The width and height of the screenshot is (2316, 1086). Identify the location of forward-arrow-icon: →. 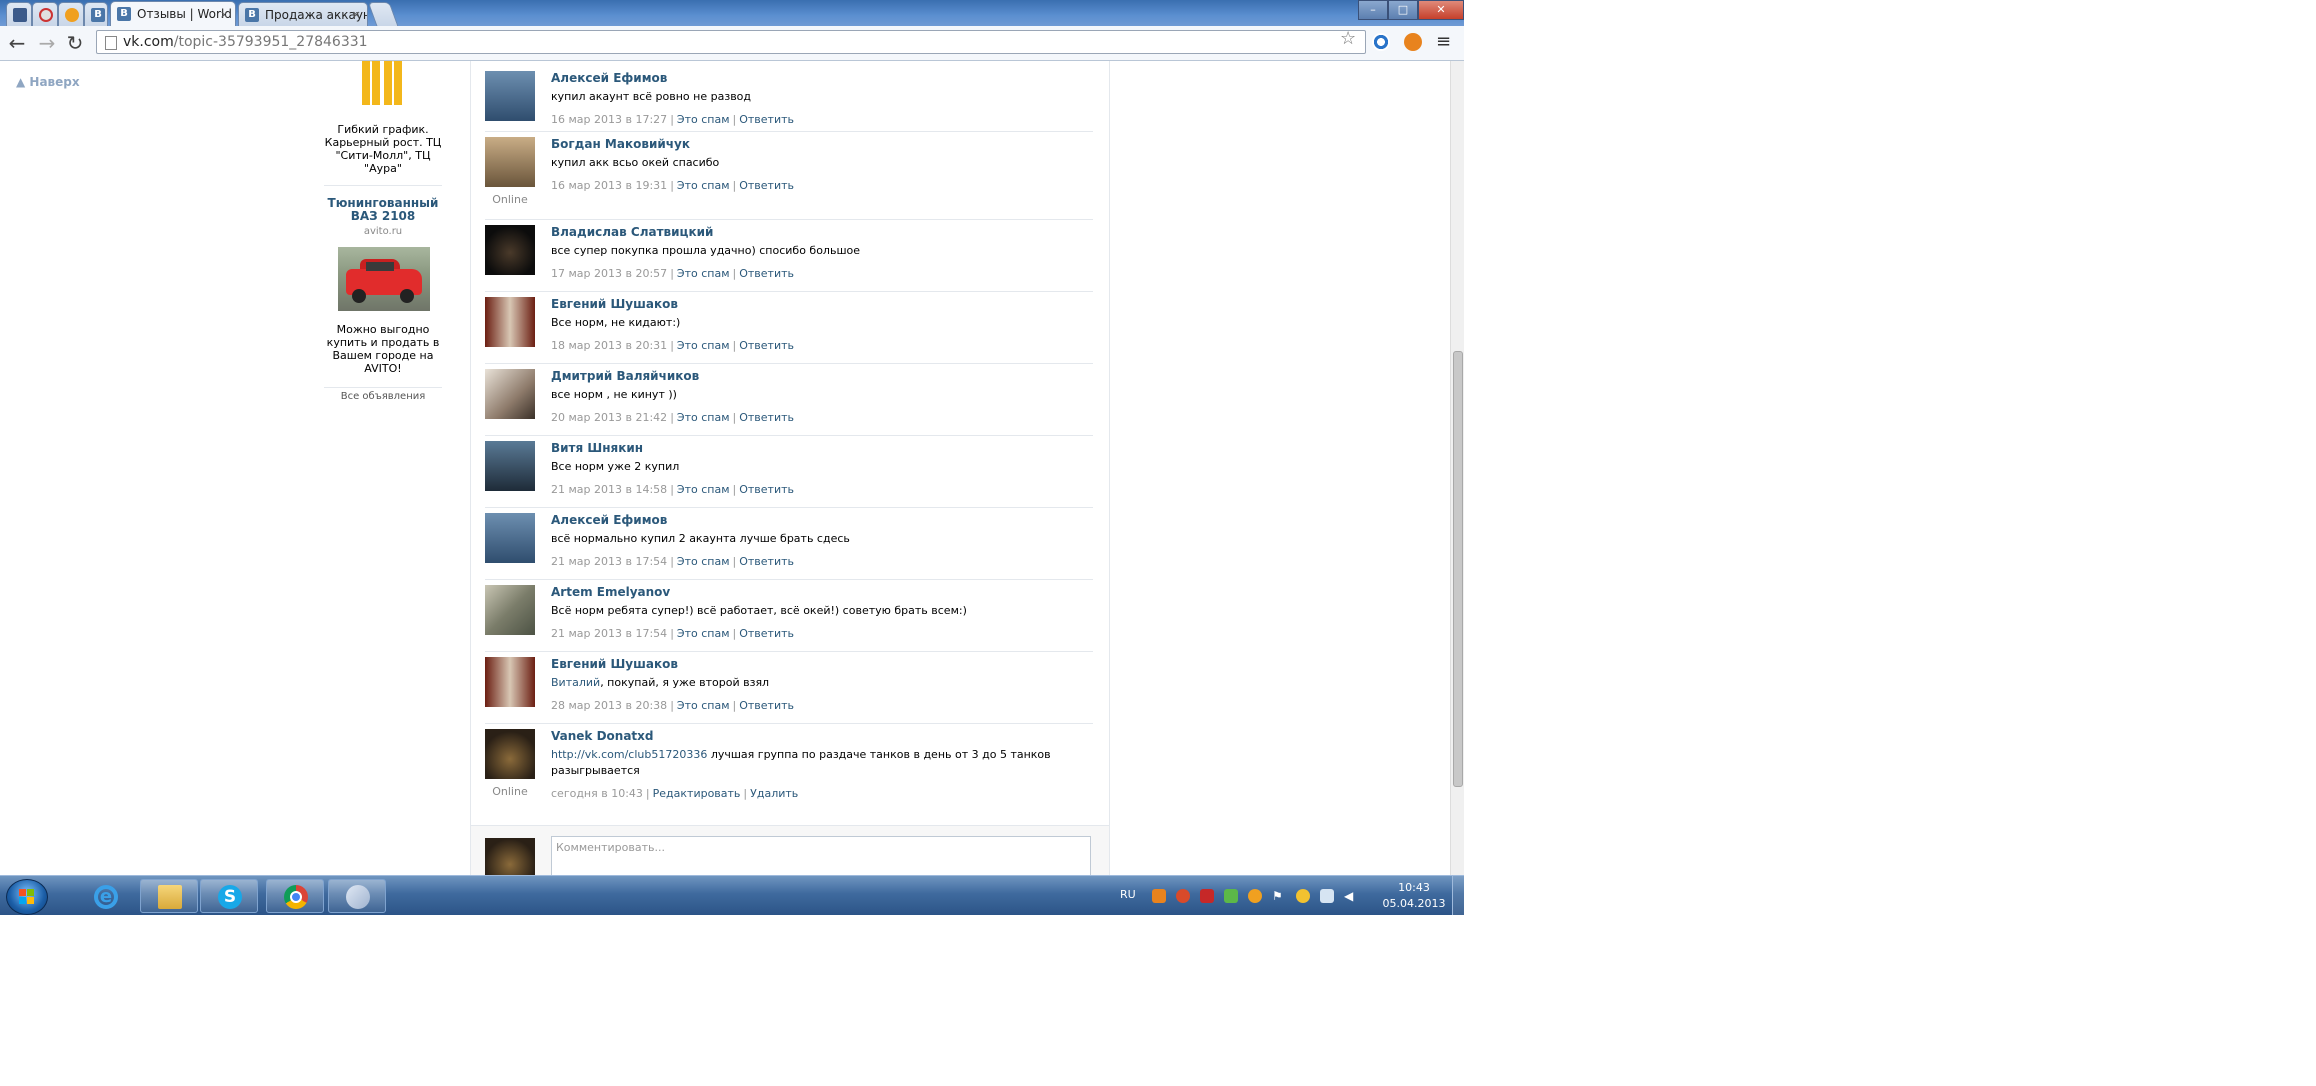
(47, 43).